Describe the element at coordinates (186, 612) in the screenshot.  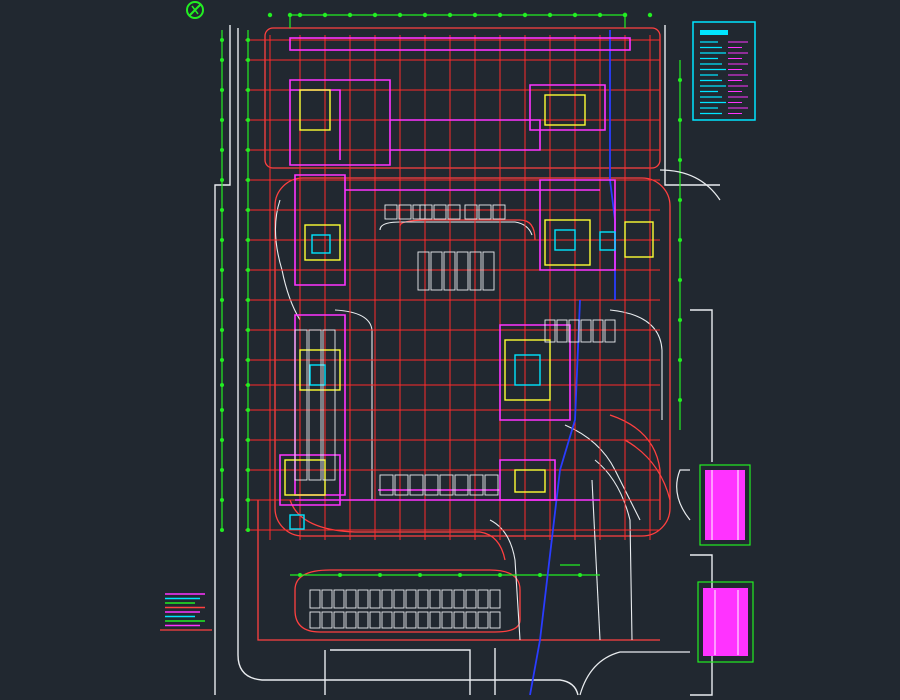
I see `notes-block` at that location.